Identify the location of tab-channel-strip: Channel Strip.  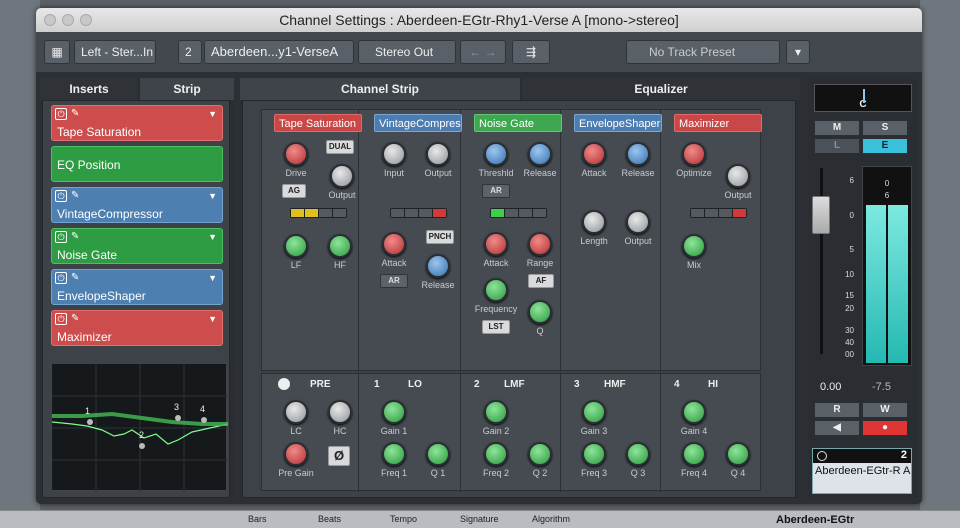
(380, 89).